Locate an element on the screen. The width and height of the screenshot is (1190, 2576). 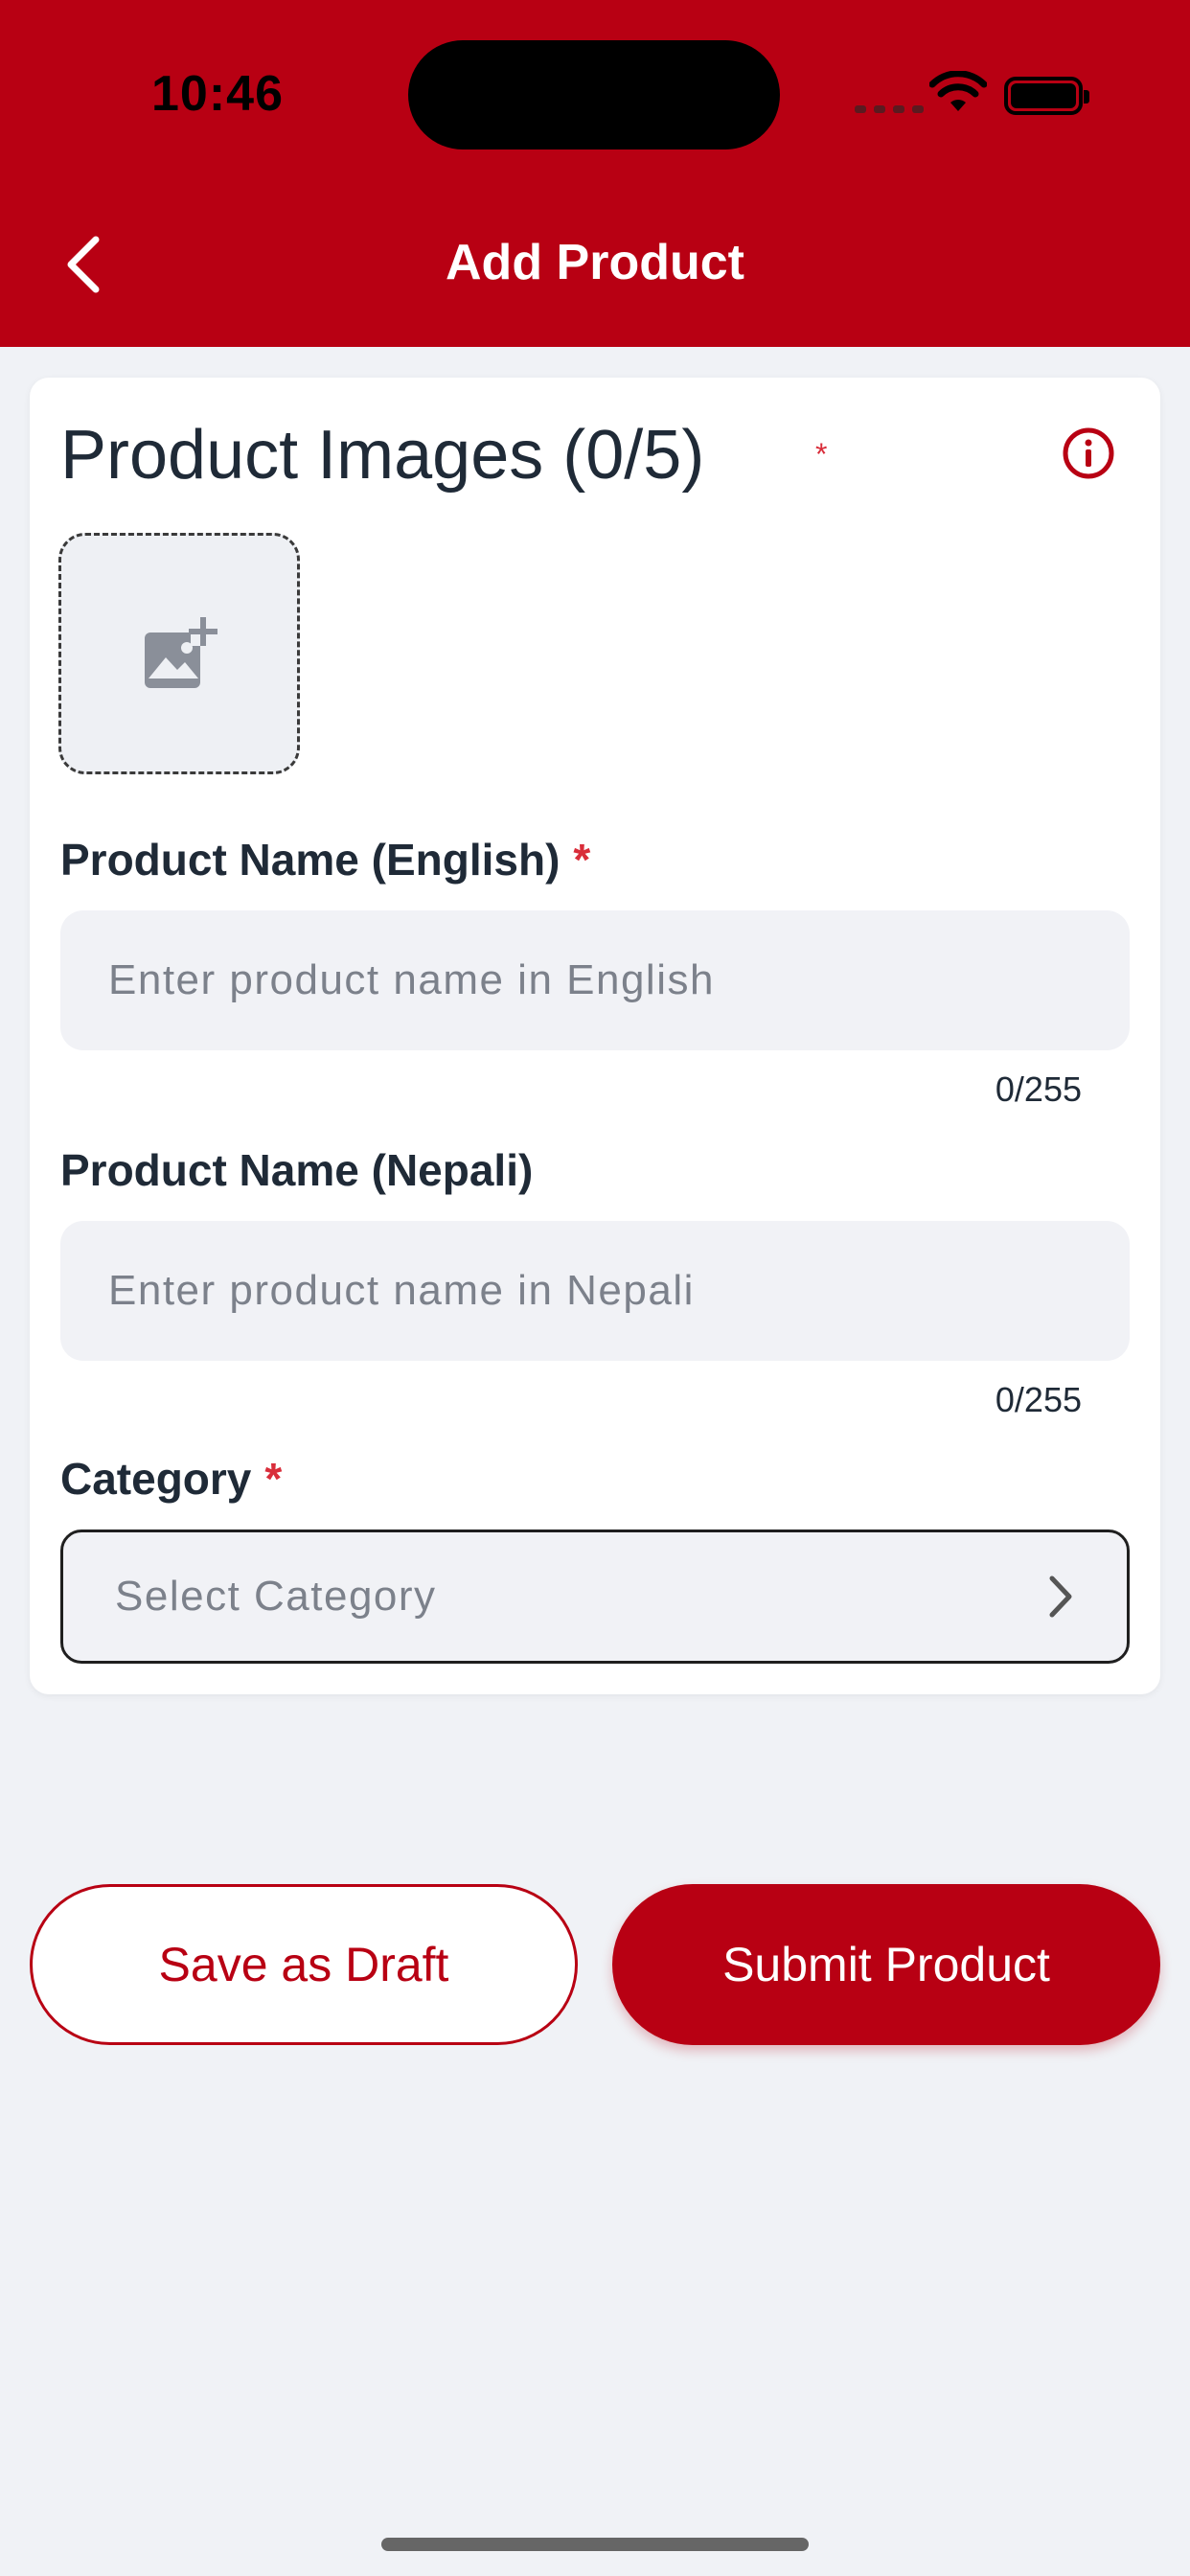
save-draft-button: Save as Draft is located at coordinates (304, 1965).